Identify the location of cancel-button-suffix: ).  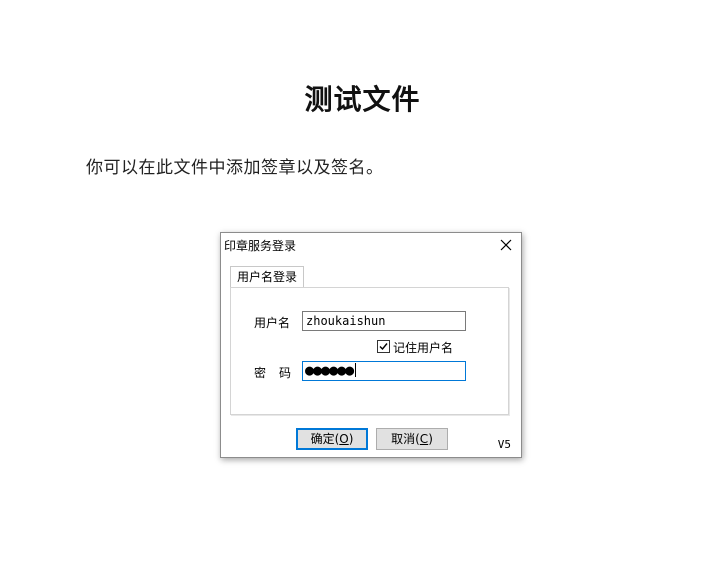
(430, 439).